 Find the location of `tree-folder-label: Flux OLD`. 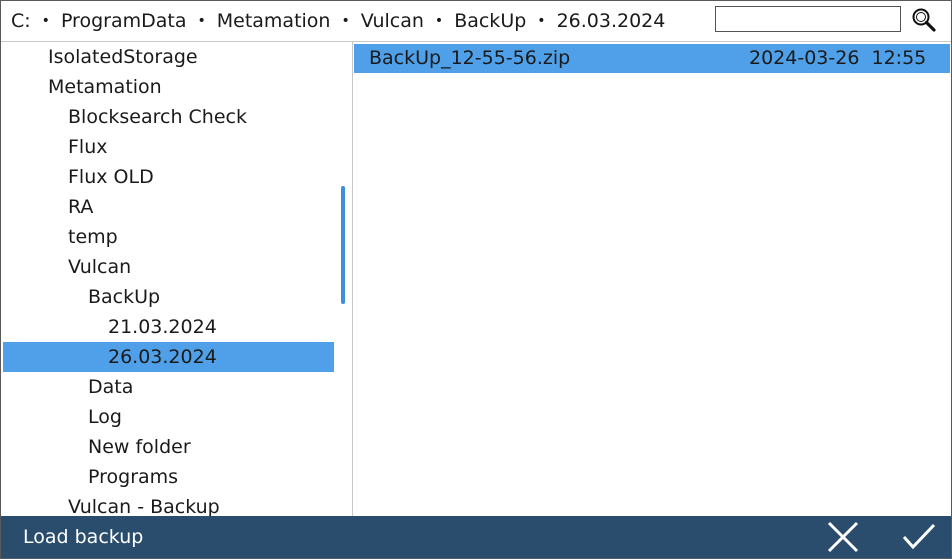

tree-folder-label: Flux OLD is located at coordinates (111, 177).